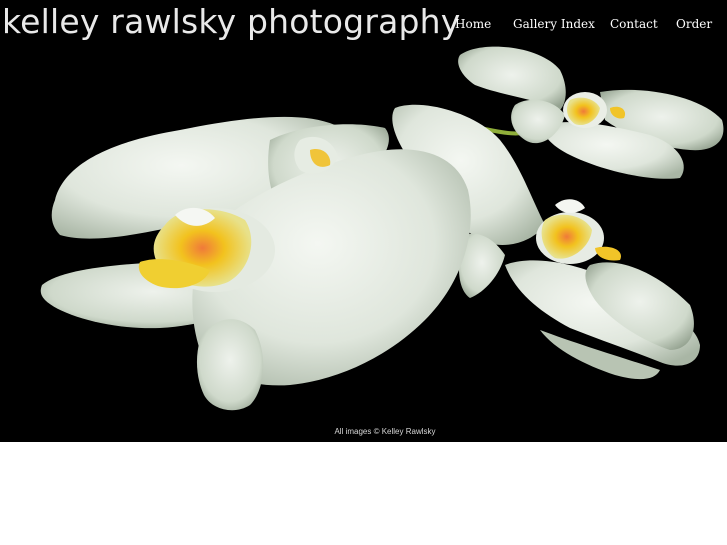  What do you see at coordinates (473, 24) in the screenshot?
I see `nav-home-link: Home` at bounding box center [473, 24].